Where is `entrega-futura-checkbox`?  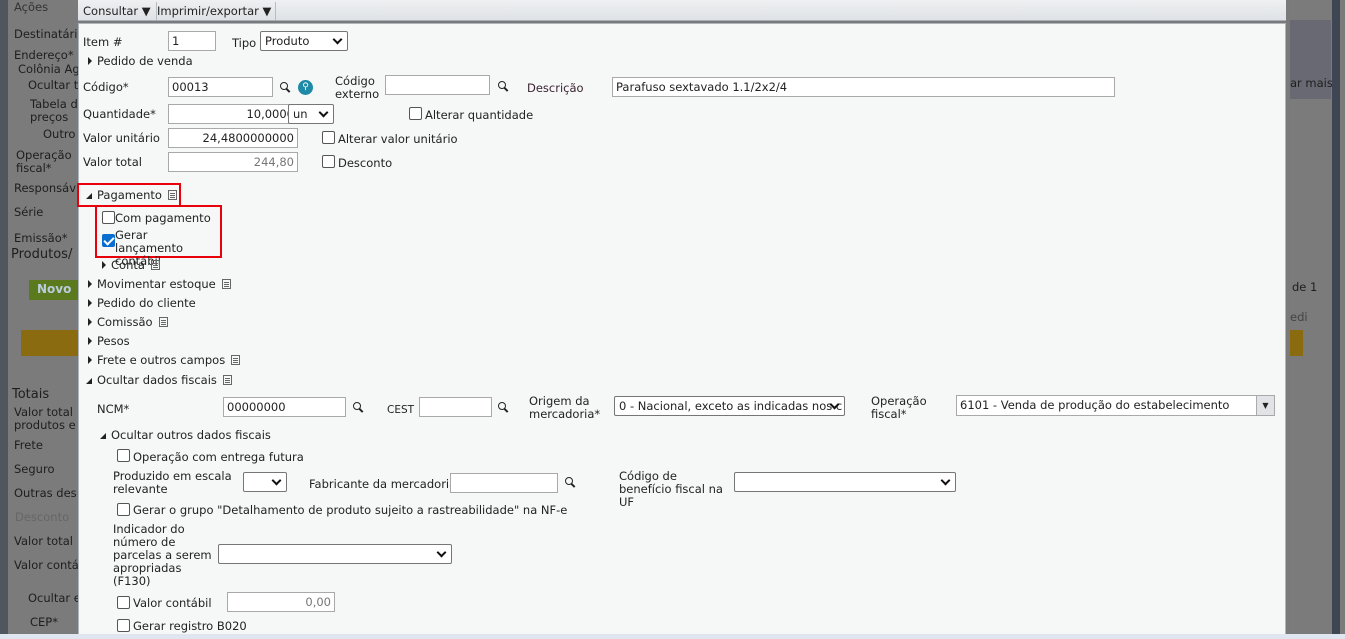 entrega-futura-checkbox is located at coordinates (123, 455).